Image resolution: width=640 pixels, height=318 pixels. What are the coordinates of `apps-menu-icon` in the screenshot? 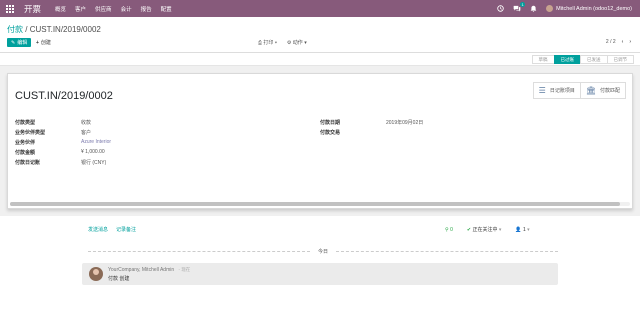 It's located at (10, 8).